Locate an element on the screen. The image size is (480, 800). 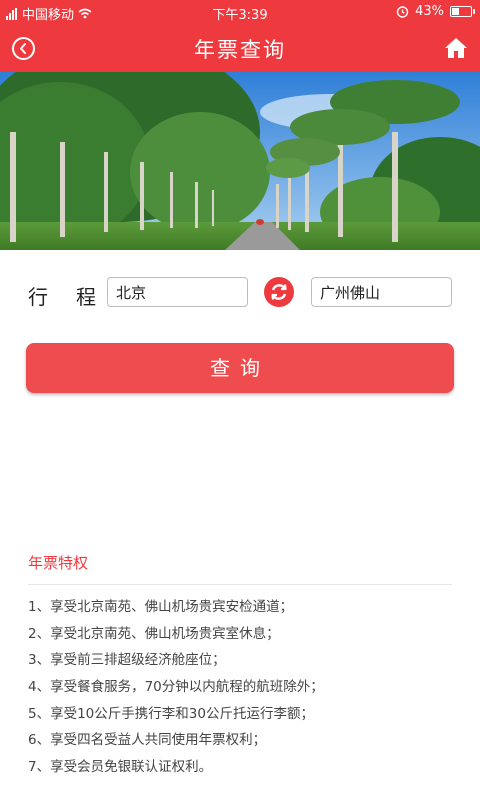
page-title: 年票查询 is located at coordinates (240, 50).